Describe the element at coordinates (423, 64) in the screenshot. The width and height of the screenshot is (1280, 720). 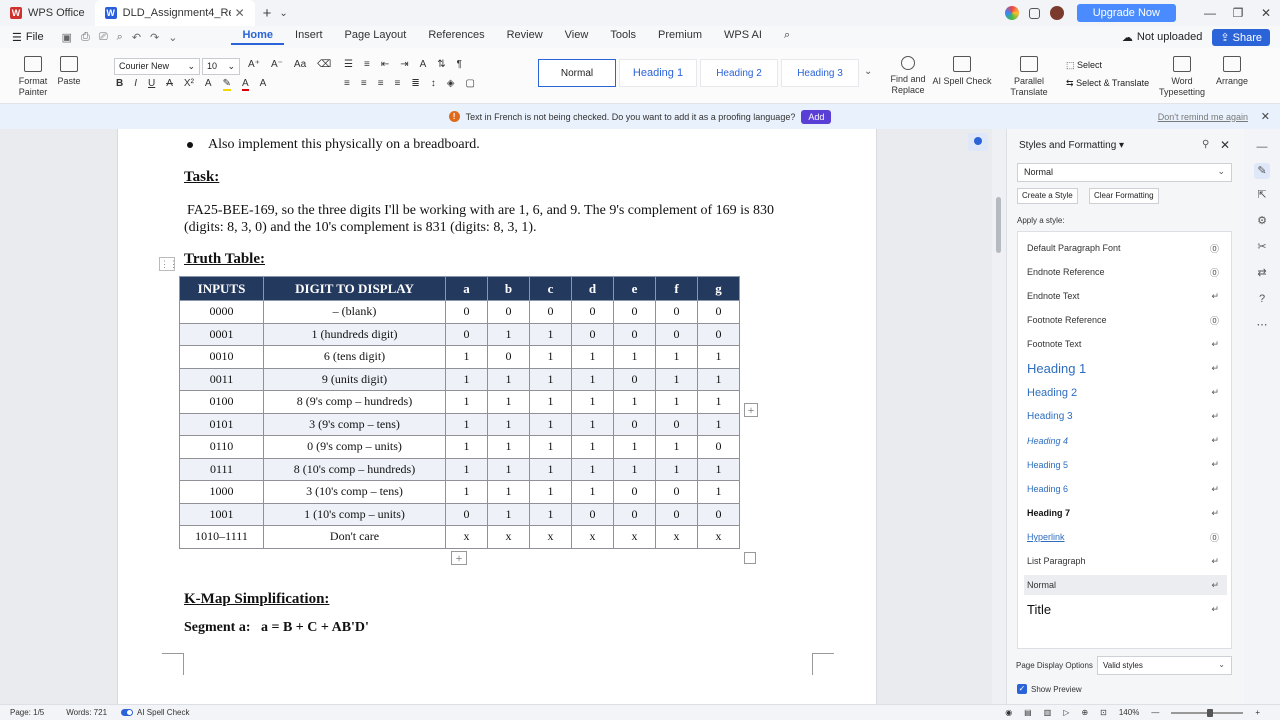
I see `chinese-layout-icon: A` at that location.